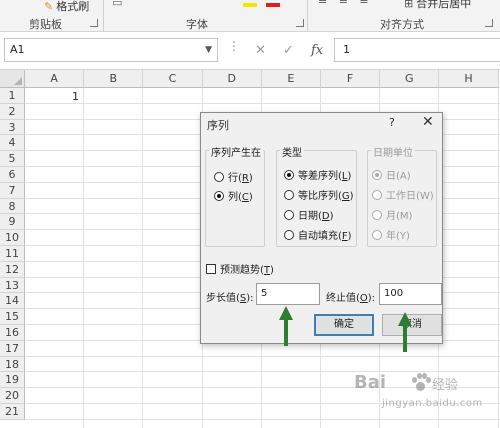 The image size is (500, 428). What do you see at coordinates (236, 151) in the screenshot?
I see `series-in-legend: 序列产生在` at bounding box center [236, 151].